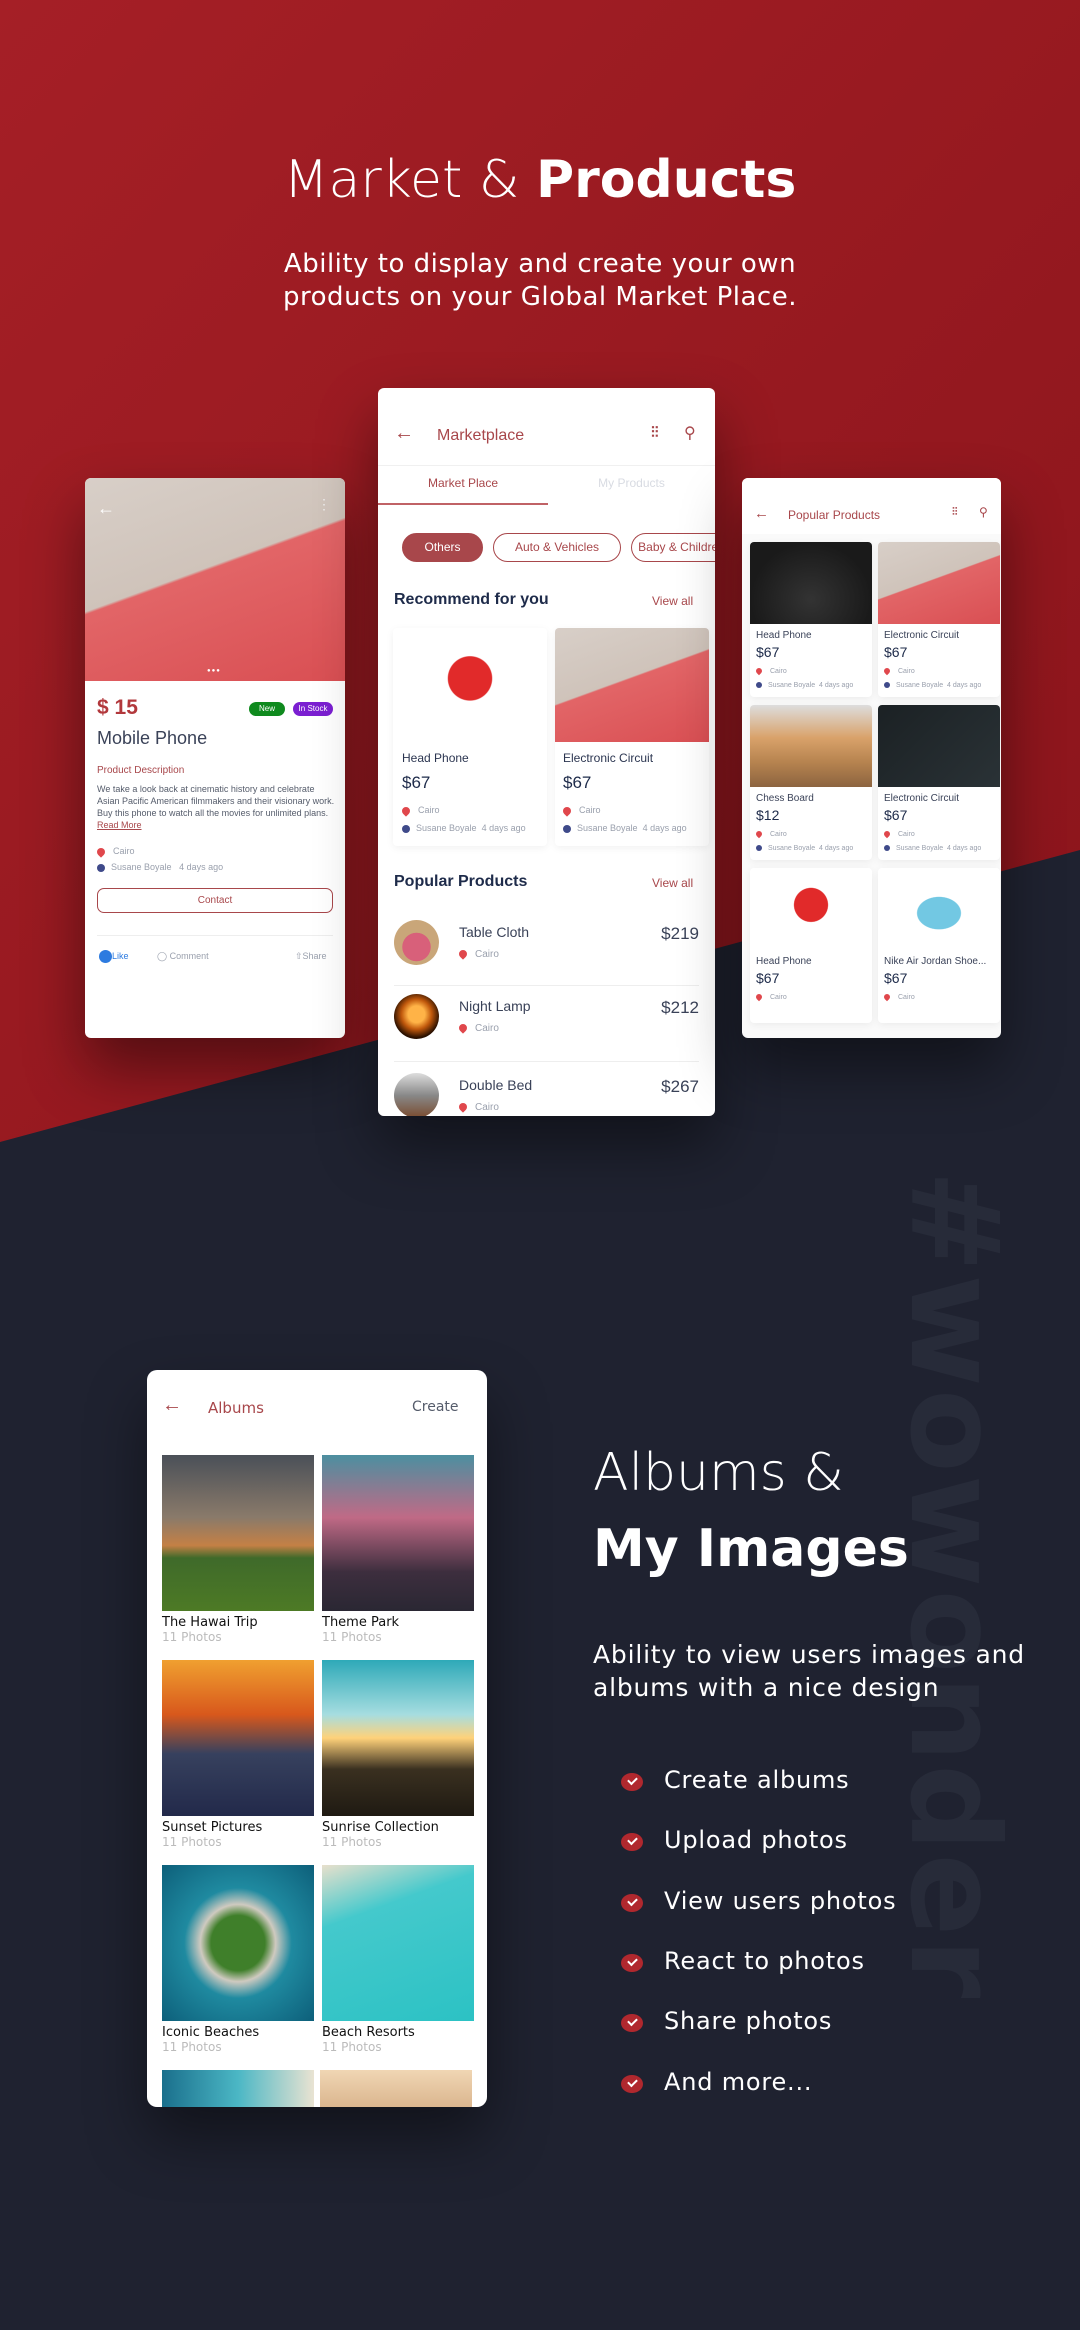  Describe the element at coordinates (481, 435) in the screenshot. I see `screen-title: Marketplace` at that location.